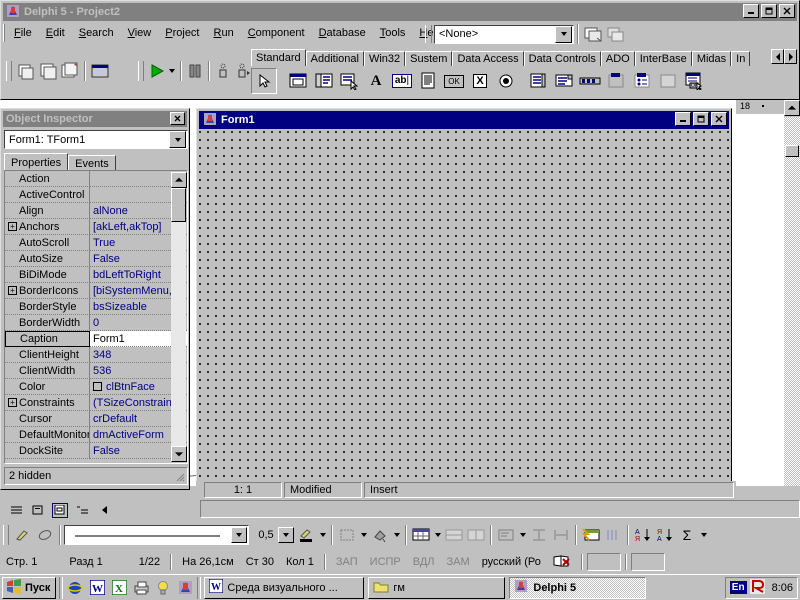 This screenshot has height=600, width=800. Describe the element at coordinates (363, 535) in the screenshot. I see `border-style-dropdown` at that location.